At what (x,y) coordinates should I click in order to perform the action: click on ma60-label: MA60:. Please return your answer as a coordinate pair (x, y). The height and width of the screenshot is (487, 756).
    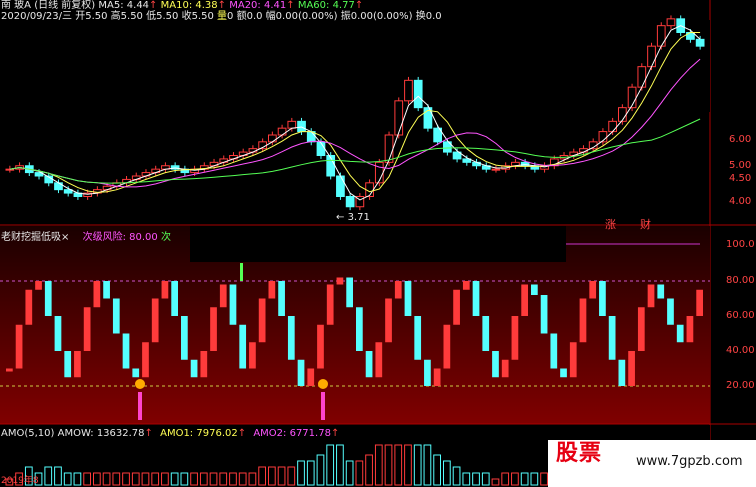
    Looking at the image, I should click on (313, 5).